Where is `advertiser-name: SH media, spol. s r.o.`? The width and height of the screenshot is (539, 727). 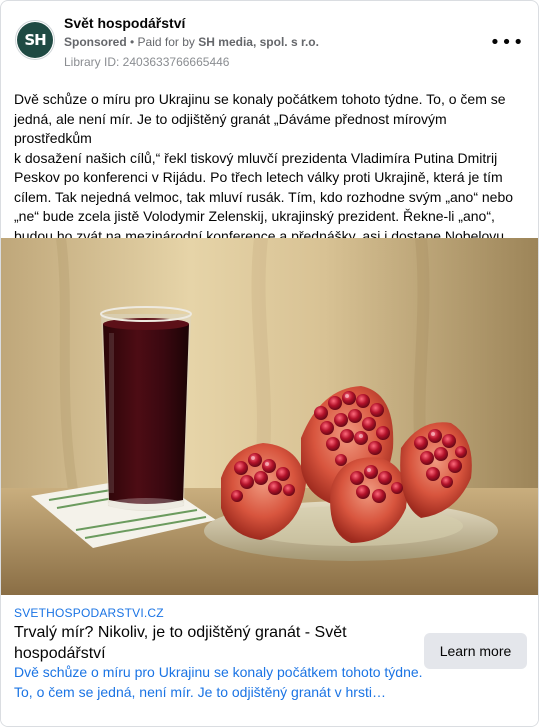
advertiser-name: SH media, spol. s r.o. is located at coordinates (258, 42).